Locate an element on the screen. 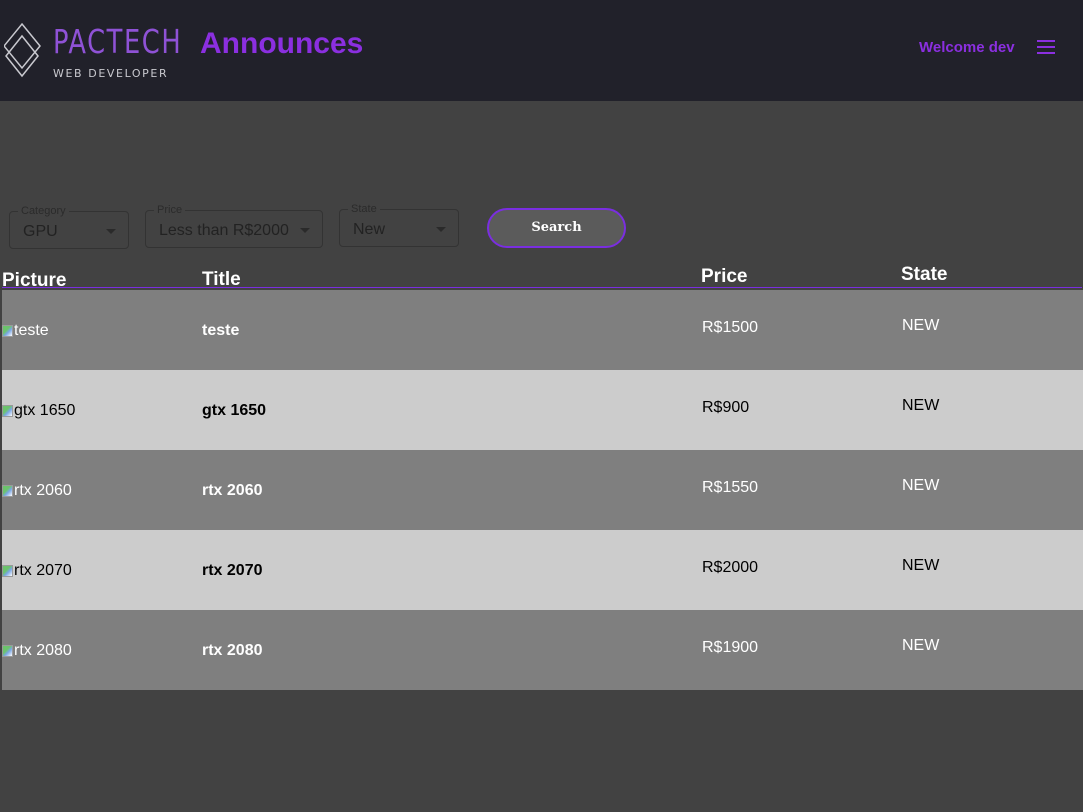 Image resolution: width=1083 pixels, height=812 pixels. diamond-logo-icon is located at coordinates (22, 50).